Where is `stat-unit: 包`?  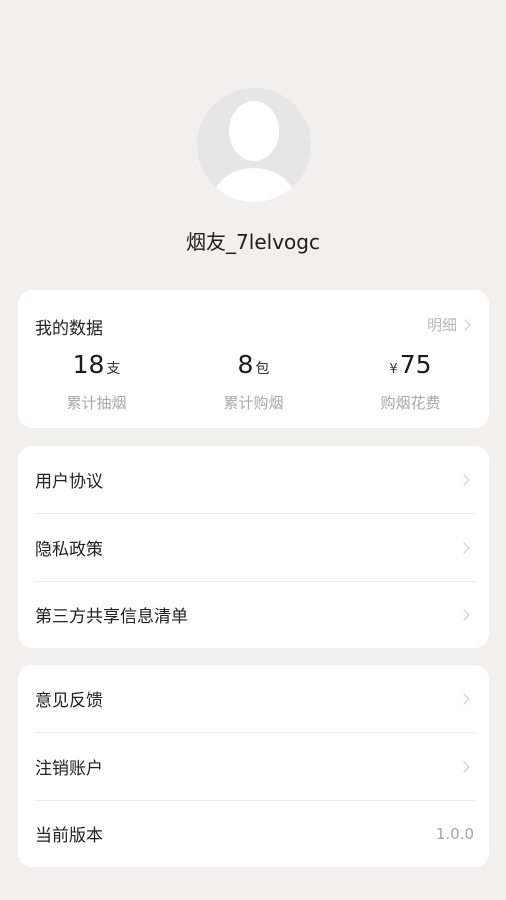 stat-unit: 包 is located at coordinates (262, 369).